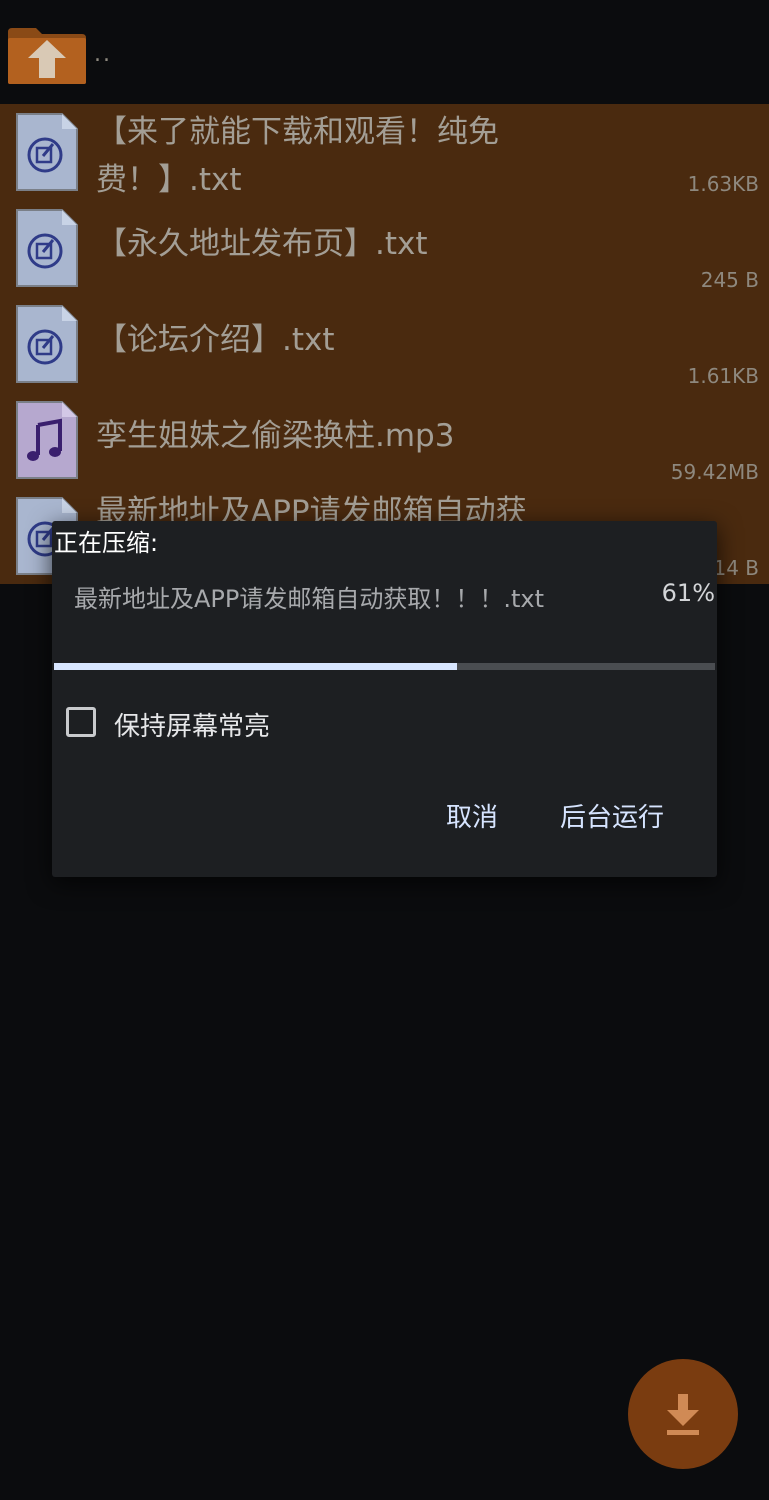 Image resolution: width=769 pixels, height=1500 pixels. What do you see at coordinates (81, 722) in the screenshot?
I see `keep-screen-checkbox` at bounding box center [81, 722].